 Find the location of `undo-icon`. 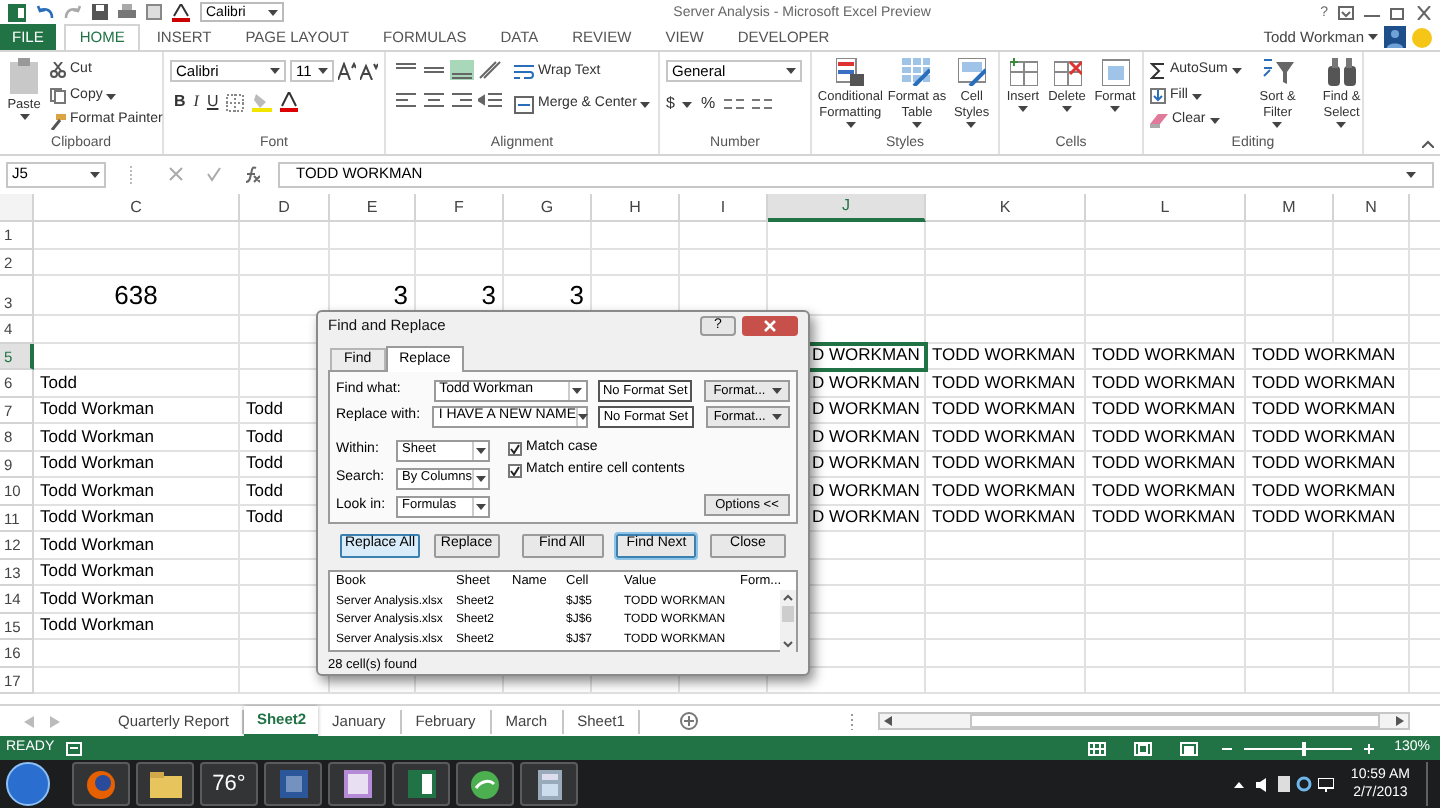

undo-icon is located at coordinates (45, 12).